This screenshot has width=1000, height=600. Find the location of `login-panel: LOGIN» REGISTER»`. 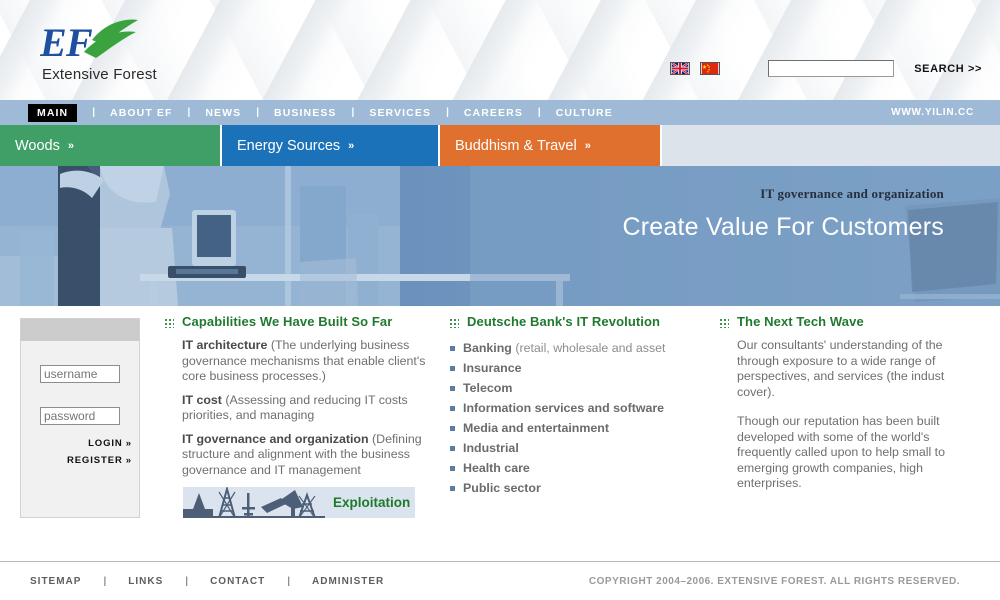

login-panel: LOGIN» REGISTER» is located at coordinates (80, 418).